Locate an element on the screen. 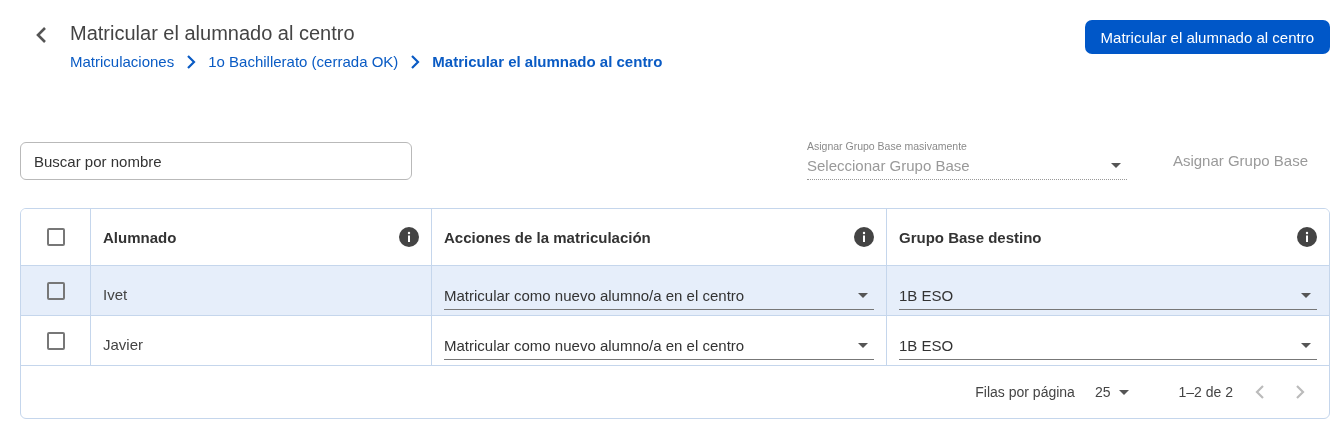 The width and height of the screenshot is (1336, 432). breadcrumb-link: Matriculaciones is located at coordinates (122, 61).